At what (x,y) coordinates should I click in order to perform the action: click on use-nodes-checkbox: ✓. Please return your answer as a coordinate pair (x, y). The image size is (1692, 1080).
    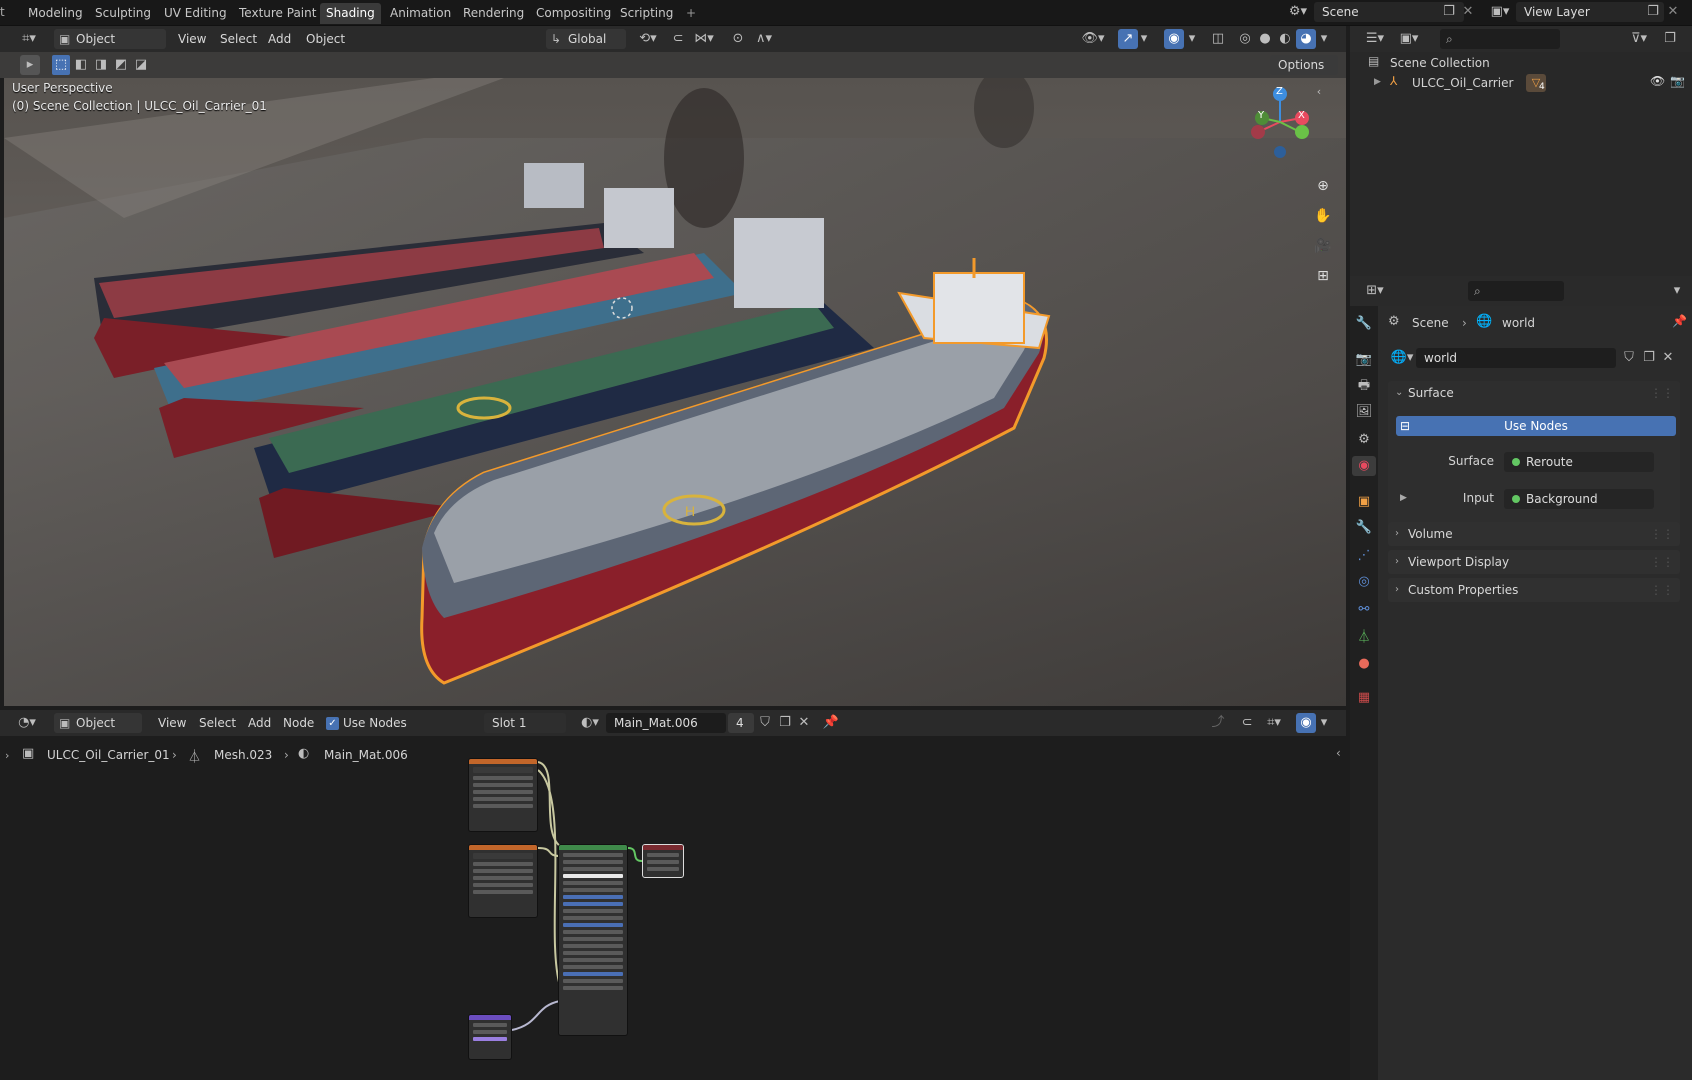
    Looking at the image, I should click on (332, 723).